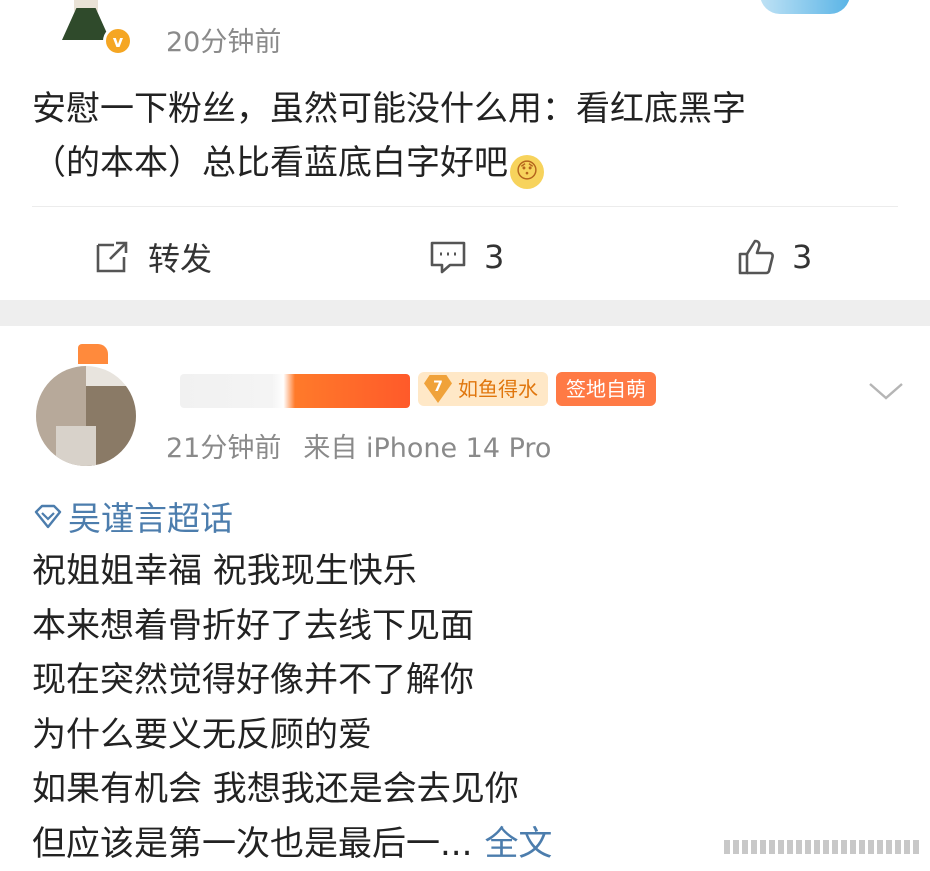 This screenshot has width=930, height=871. What do you see at coordinates (886, 391) in the screenshot?
I see `chevron-down-icon` at bounding box center [886, 391].